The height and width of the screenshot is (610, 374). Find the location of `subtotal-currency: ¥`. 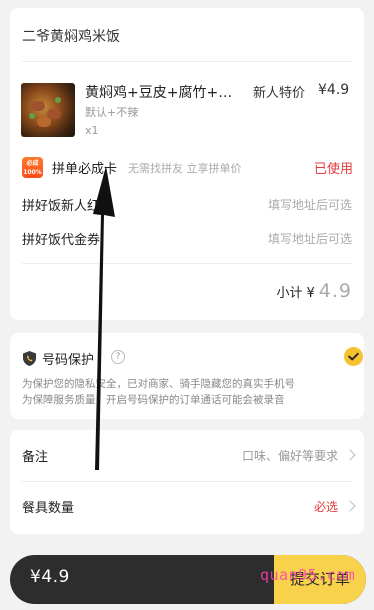

subtotal-currency: ¥ is located at coordinates (310, 293).